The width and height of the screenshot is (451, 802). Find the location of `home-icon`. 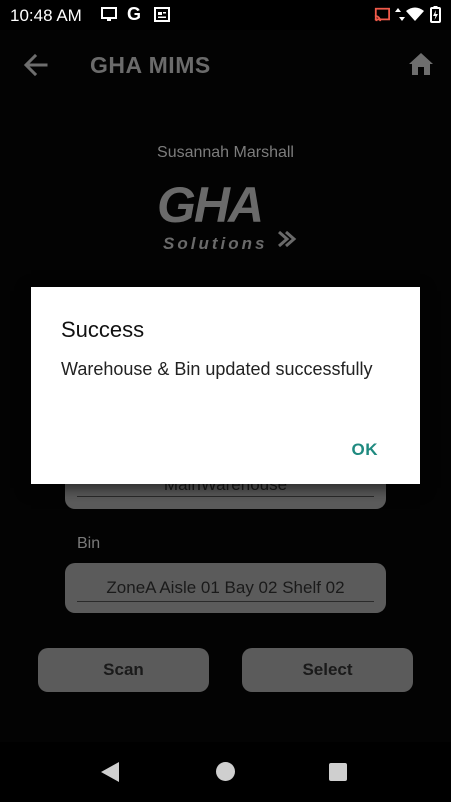

home-icon is located at coordinates (421, 64).